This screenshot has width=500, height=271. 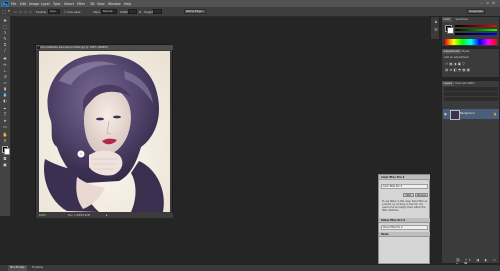 I want to click on layer-filter-bar, so click(x=471, y=89).